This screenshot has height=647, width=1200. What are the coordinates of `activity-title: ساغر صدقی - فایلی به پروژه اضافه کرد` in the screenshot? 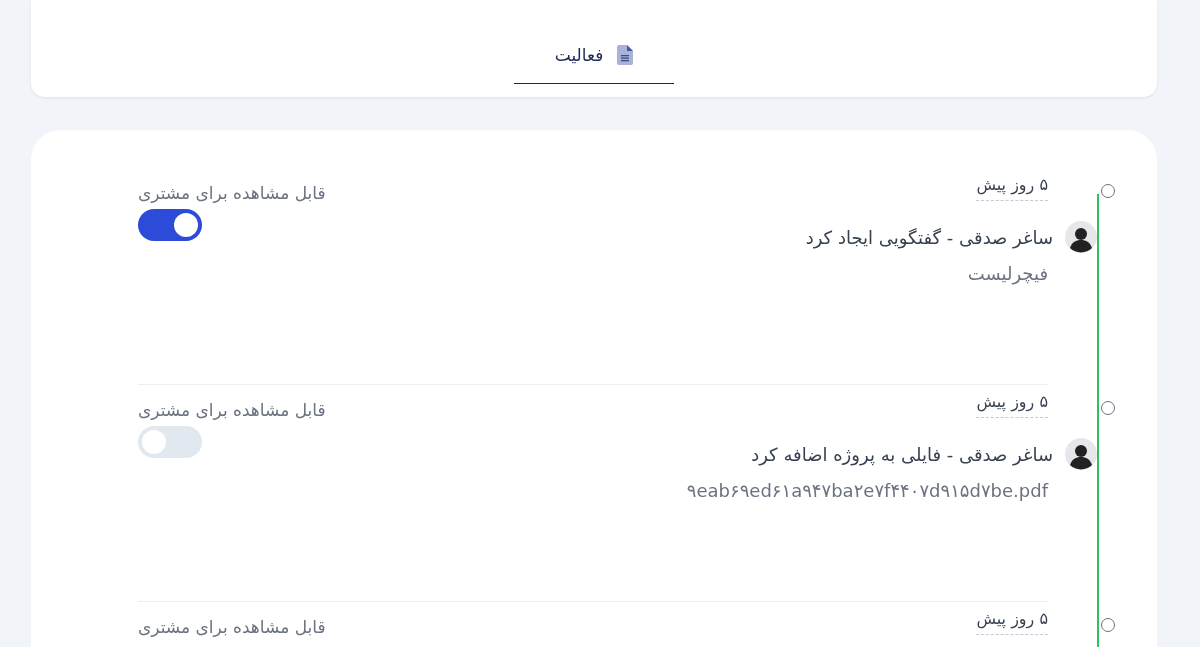 It's located at (902, 454).